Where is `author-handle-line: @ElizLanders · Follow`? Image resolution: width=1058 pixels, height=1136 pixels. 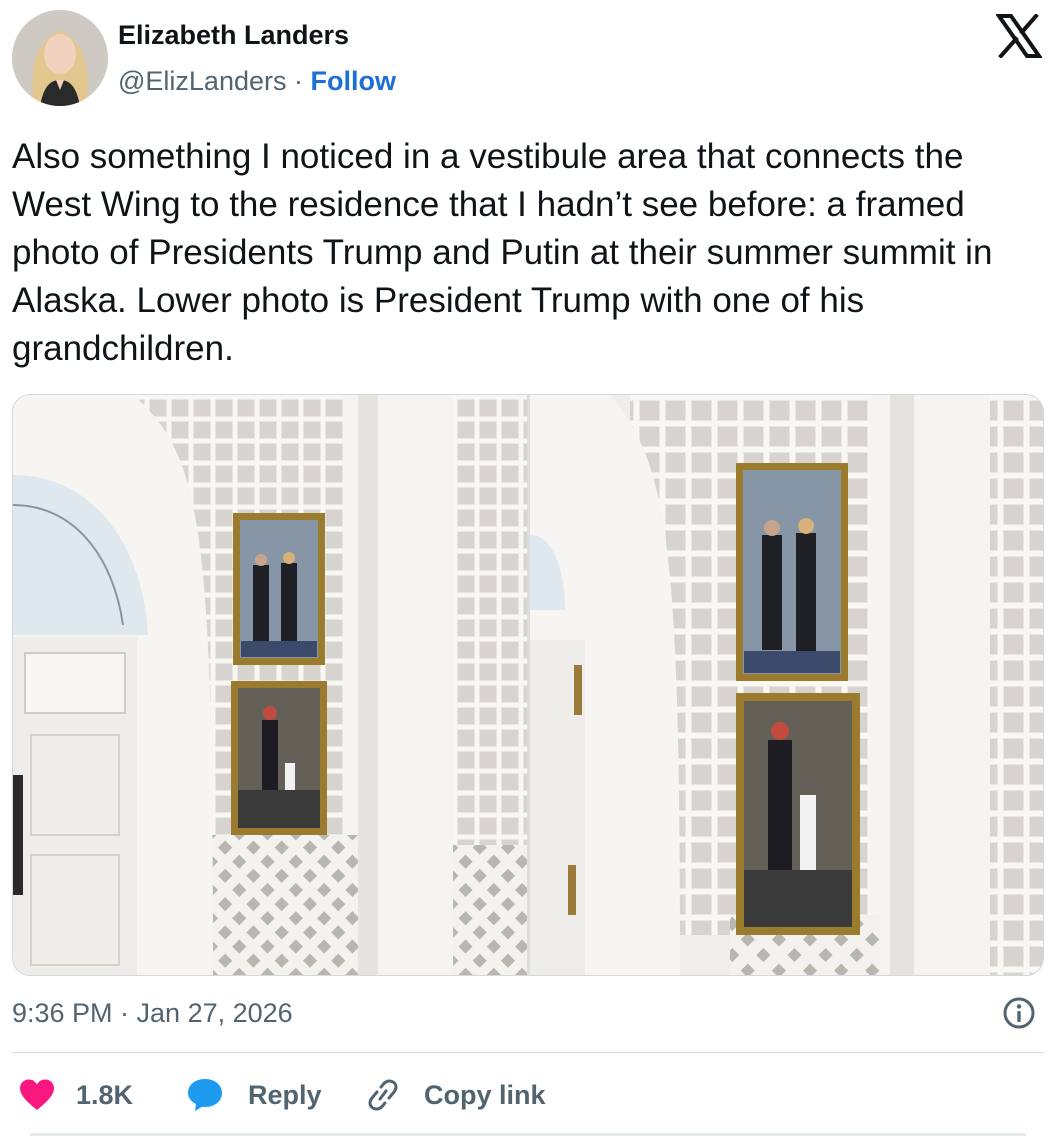
author-handle-line: @ElizLanders · Follow is located at coordinates (257, 81).